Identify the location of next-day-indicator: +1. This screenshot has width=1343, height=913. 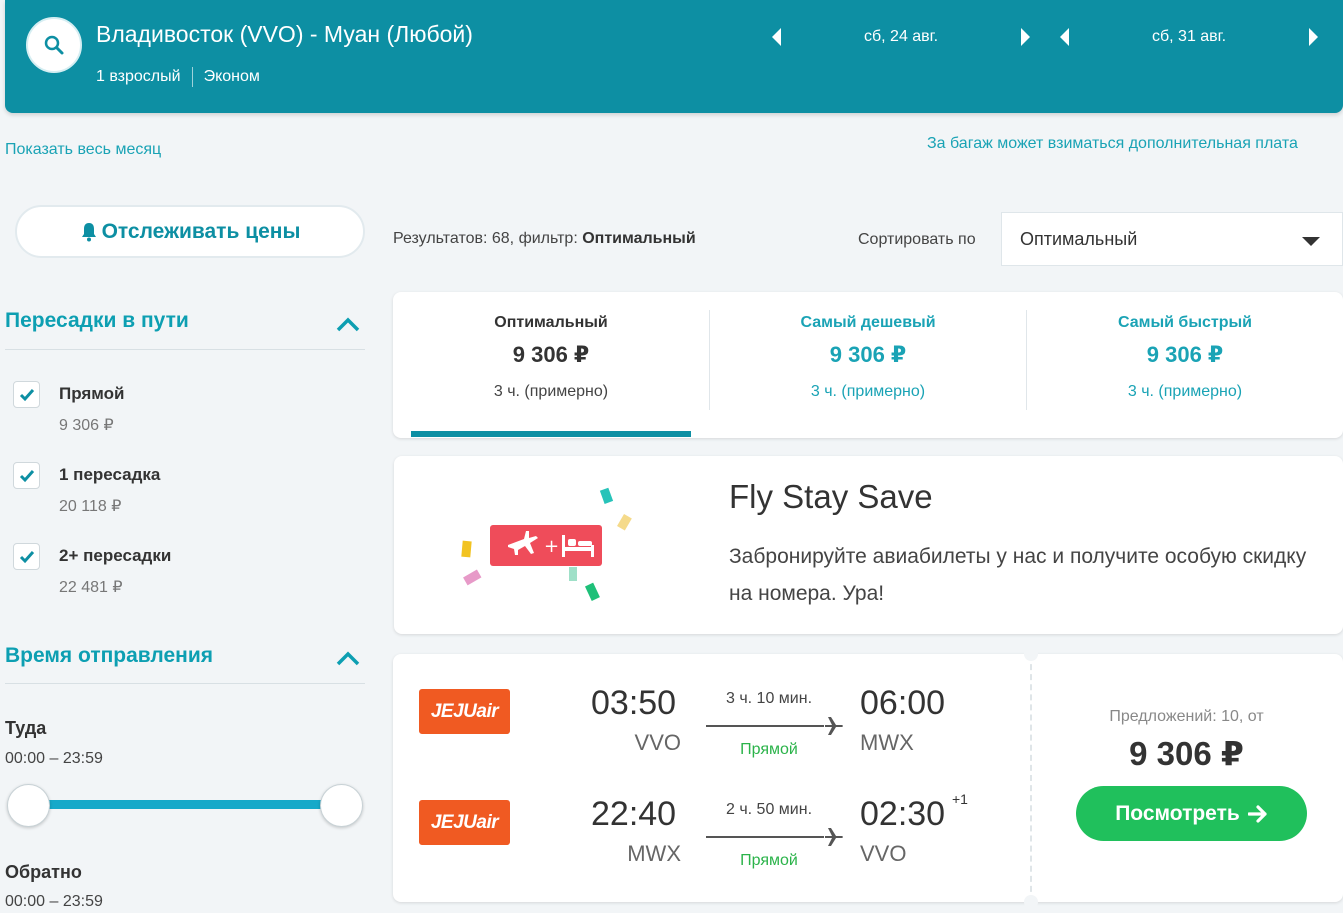
(960, 799).